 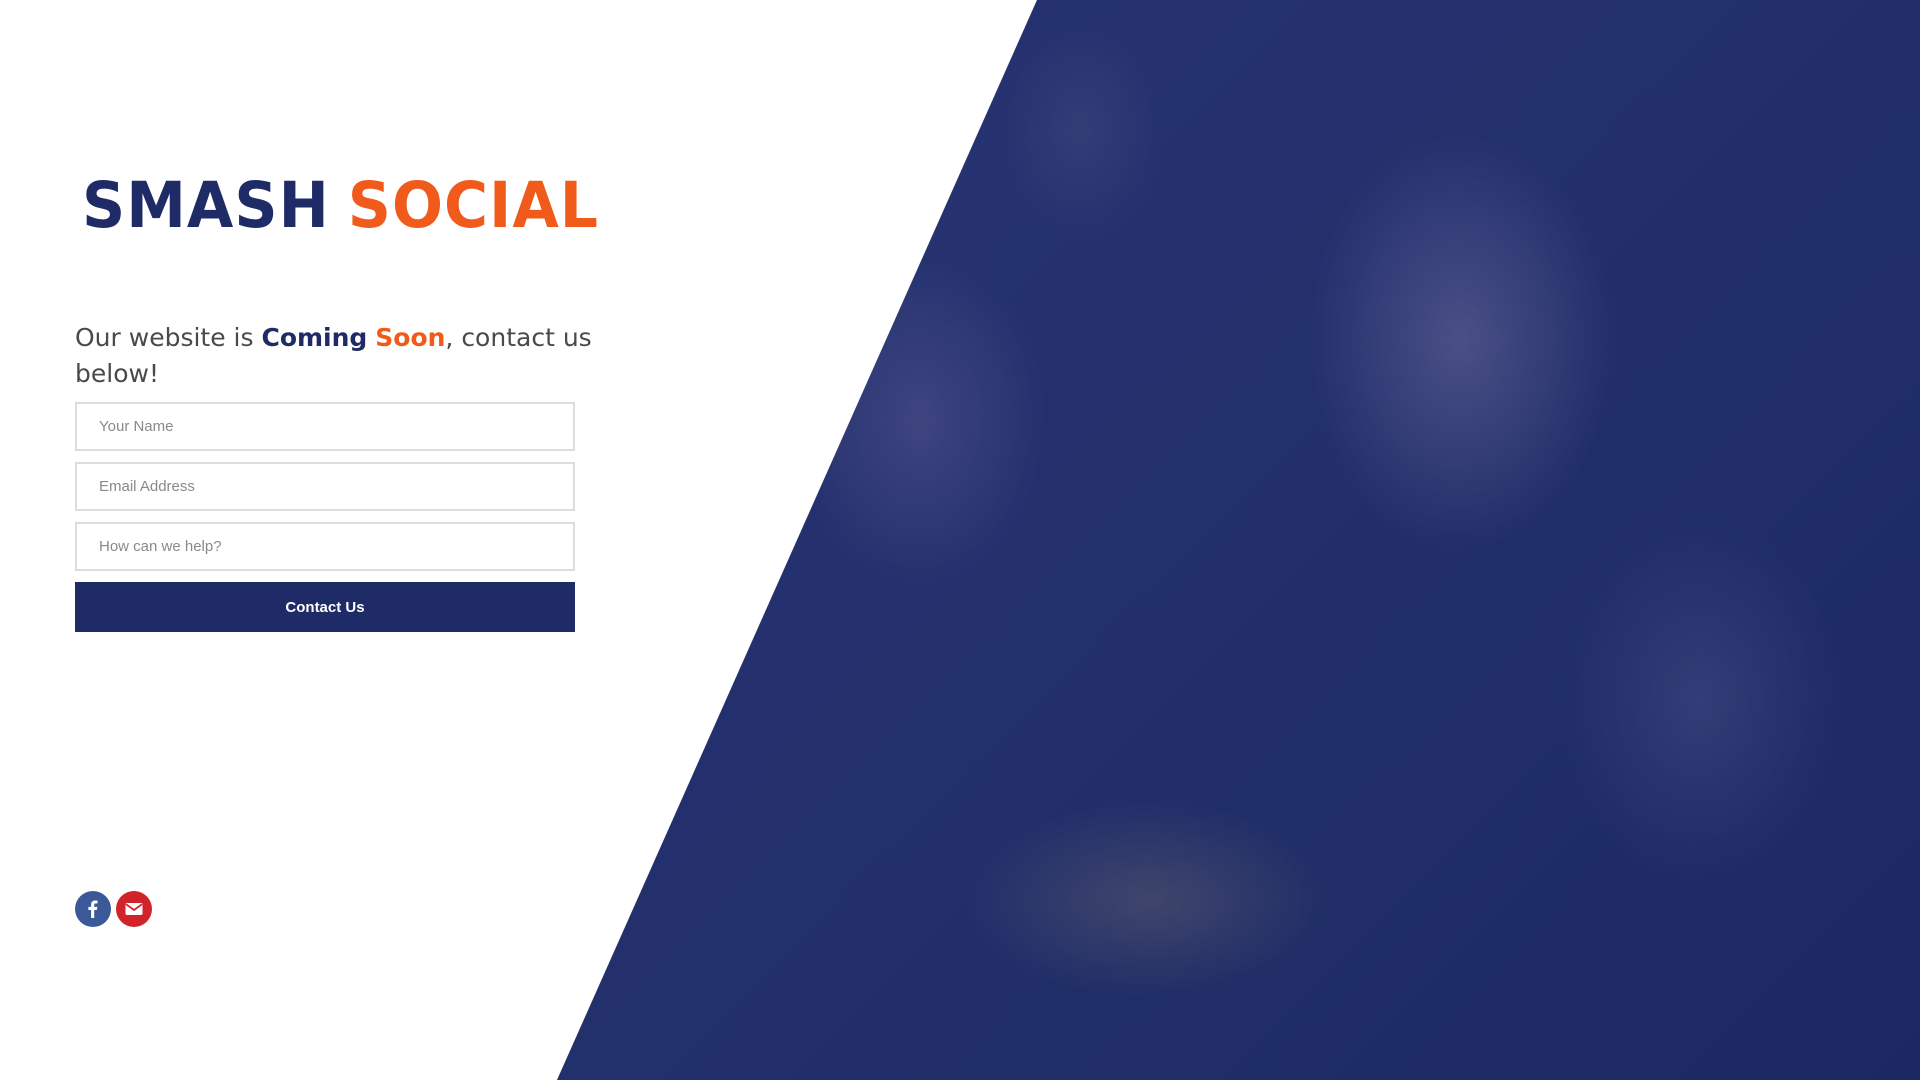 I want to click on email-icon, so click(x=134, y=909).